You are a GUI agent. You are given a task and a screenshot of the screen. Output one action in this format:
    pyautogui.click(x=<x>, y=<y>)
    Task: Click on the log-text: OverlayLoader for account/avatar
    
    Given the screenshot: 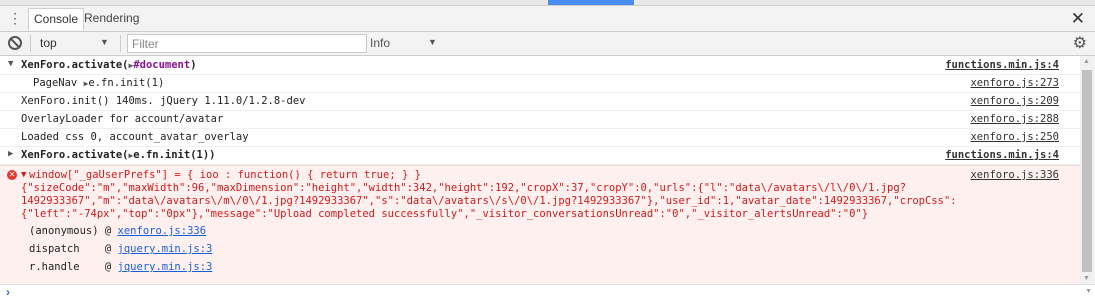 What is the action you would take?
    pyautogui.click(x=122, y=119)
    